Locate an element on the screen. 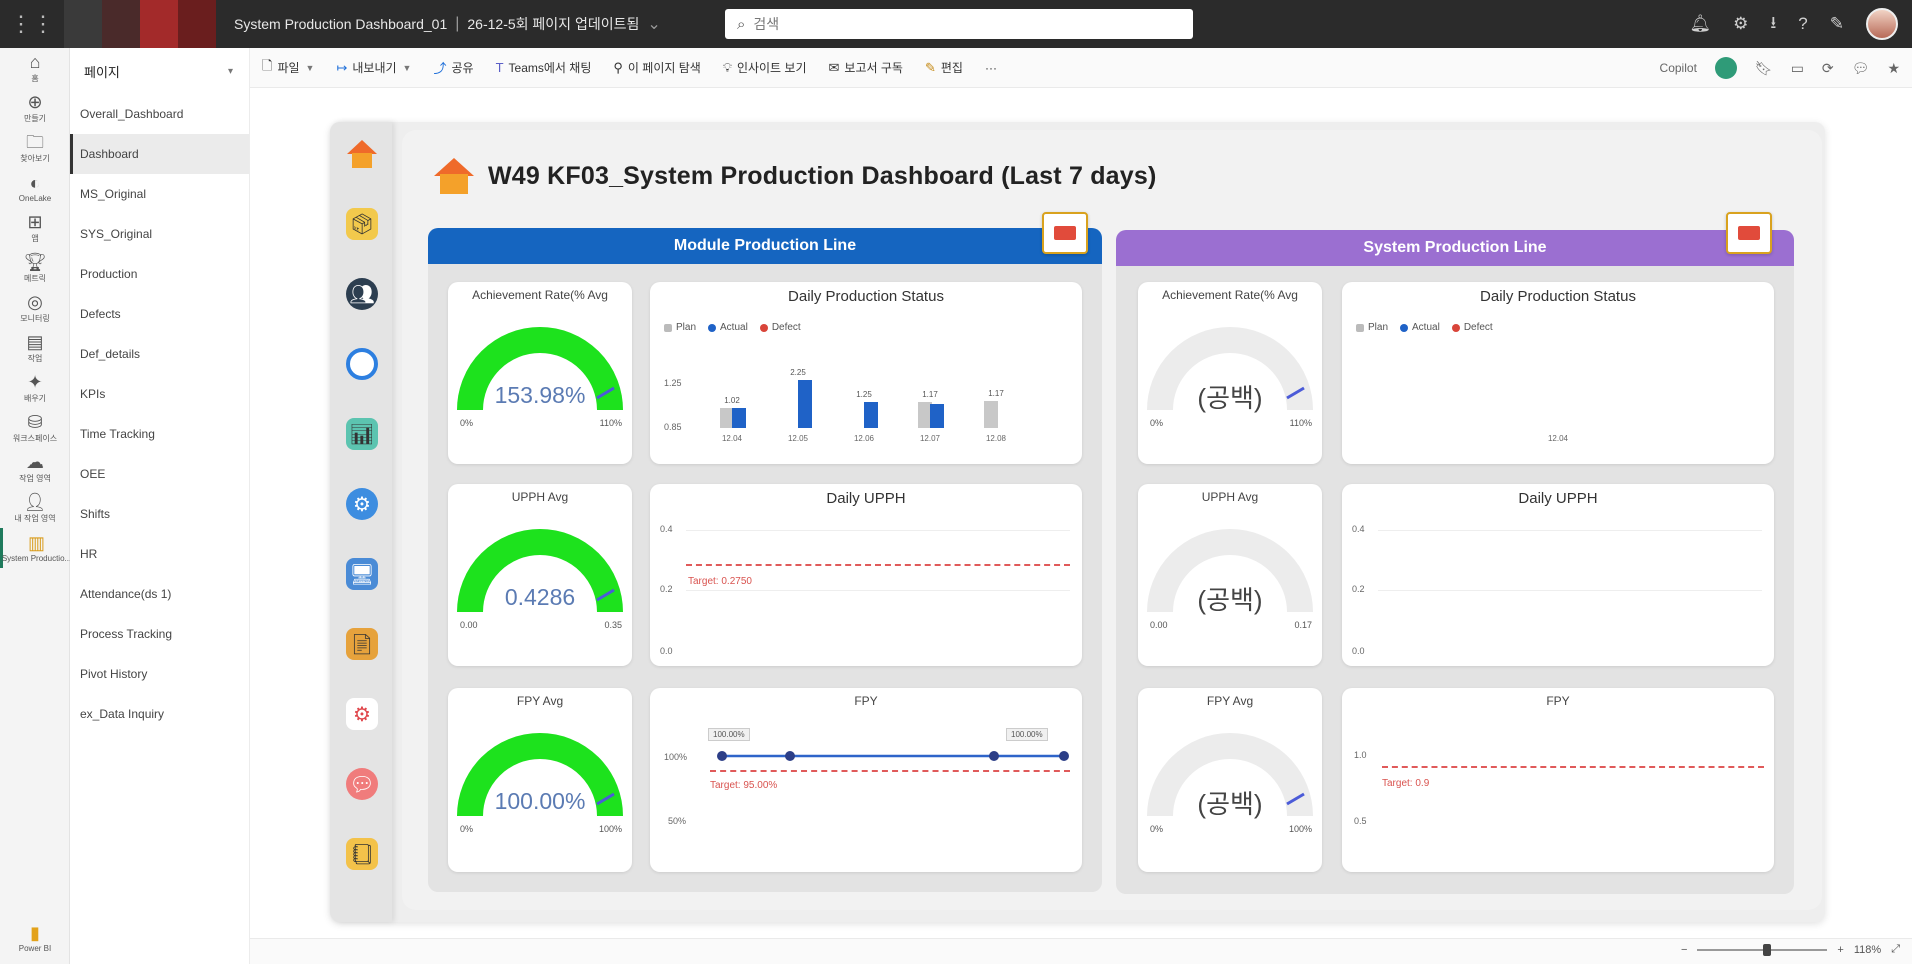 The height and width of the screenshot is (964, 1912). rail-item-apps: ⊞ 앱 is located at coordinates (35, 228).